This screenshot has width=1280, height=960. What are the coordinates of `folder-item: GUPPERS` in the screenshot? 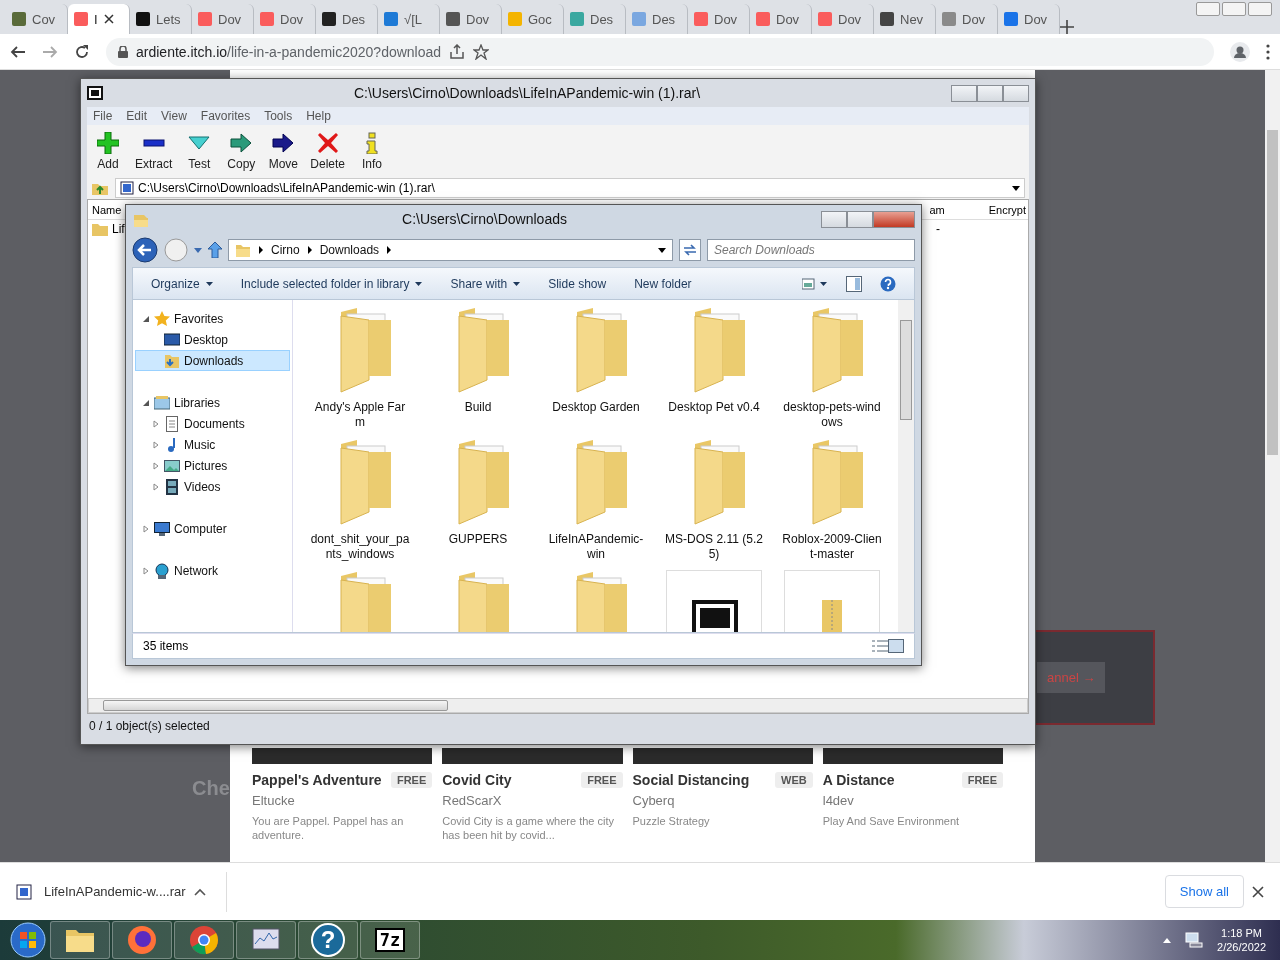 It's located at (478, 504).